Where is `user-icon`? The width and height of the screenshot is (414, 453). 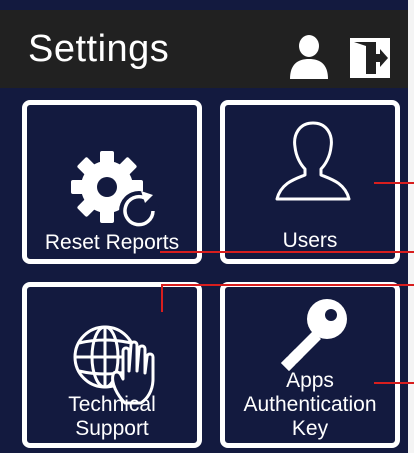
user-icon is located at coordinates (309, 57).